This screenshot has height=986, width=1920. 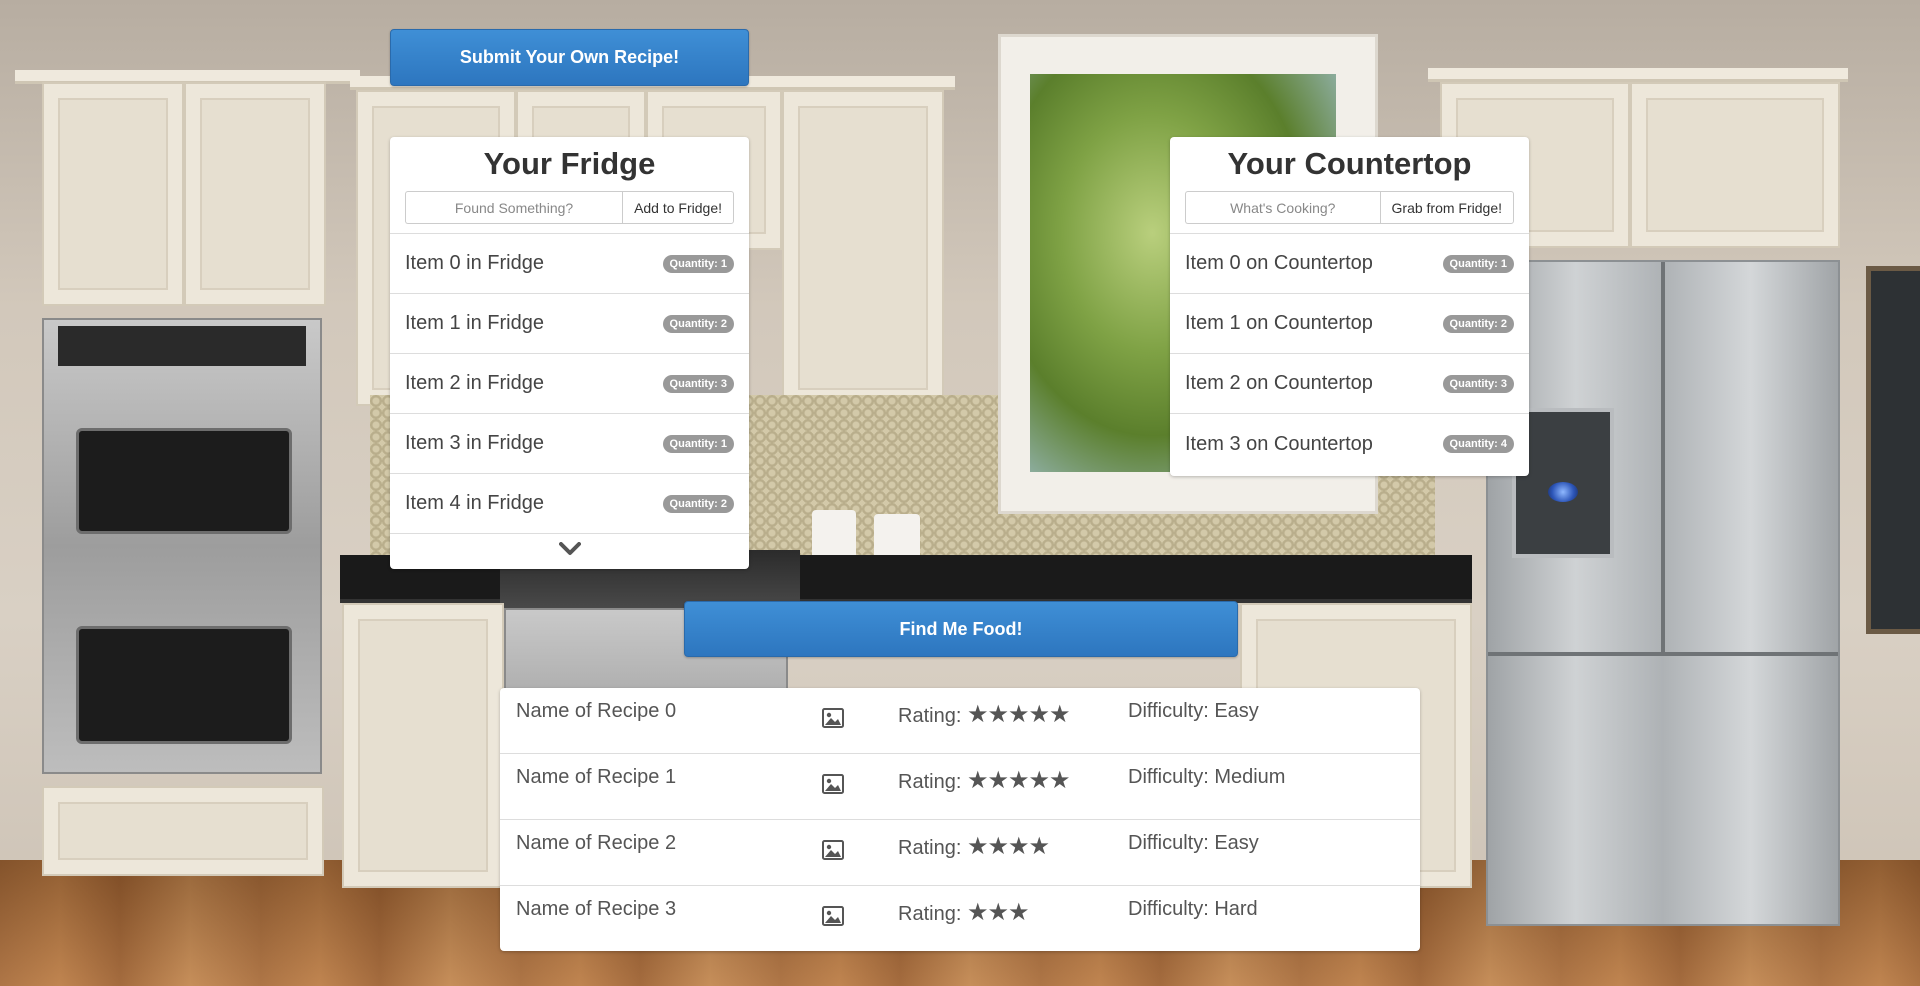 What do you see at coordinates (596, 909) in the screenshot?
I see `recipe-name: Name of Recipe 3` at bounding box center [596, 909].